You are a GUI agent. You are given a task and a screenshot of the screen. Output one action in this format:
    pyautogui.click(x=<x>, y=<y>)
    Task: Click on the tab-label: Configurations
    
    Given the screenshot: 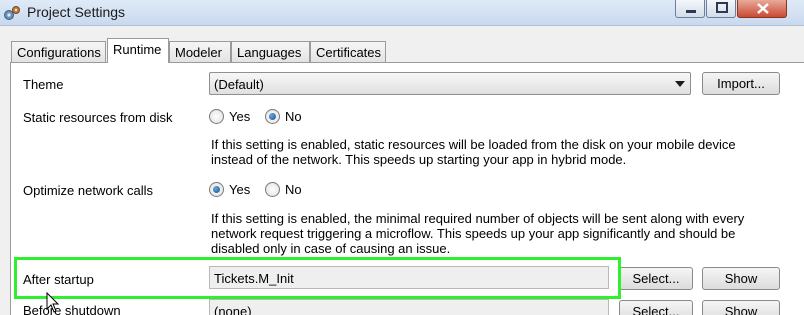 What is the action you would take?
    pyautogui.click(x=59, y=52)
    